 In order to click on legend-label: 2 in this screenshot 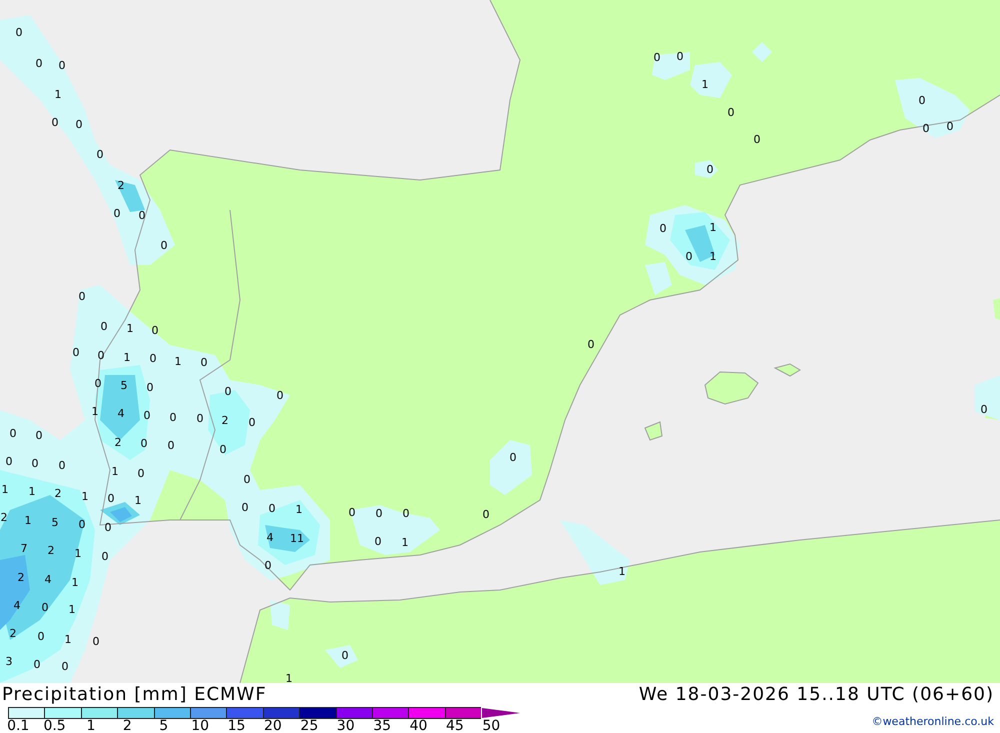, I will do `click(127, 725)`.